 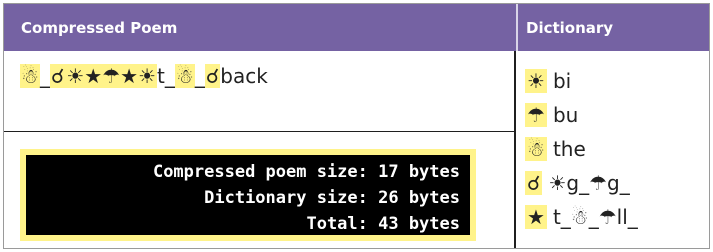 What do you see at coordinates (515, 149) in the screenshot?
I see `column-divider` at bounding box center [515, 149].